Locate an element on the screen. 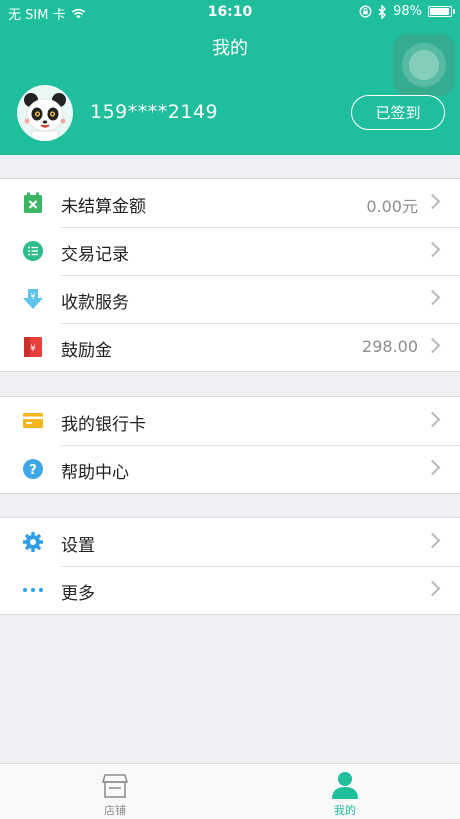 This screenshot has width=460, height=819. phone-number: 159****2149 is located at coordinates (154, 112).